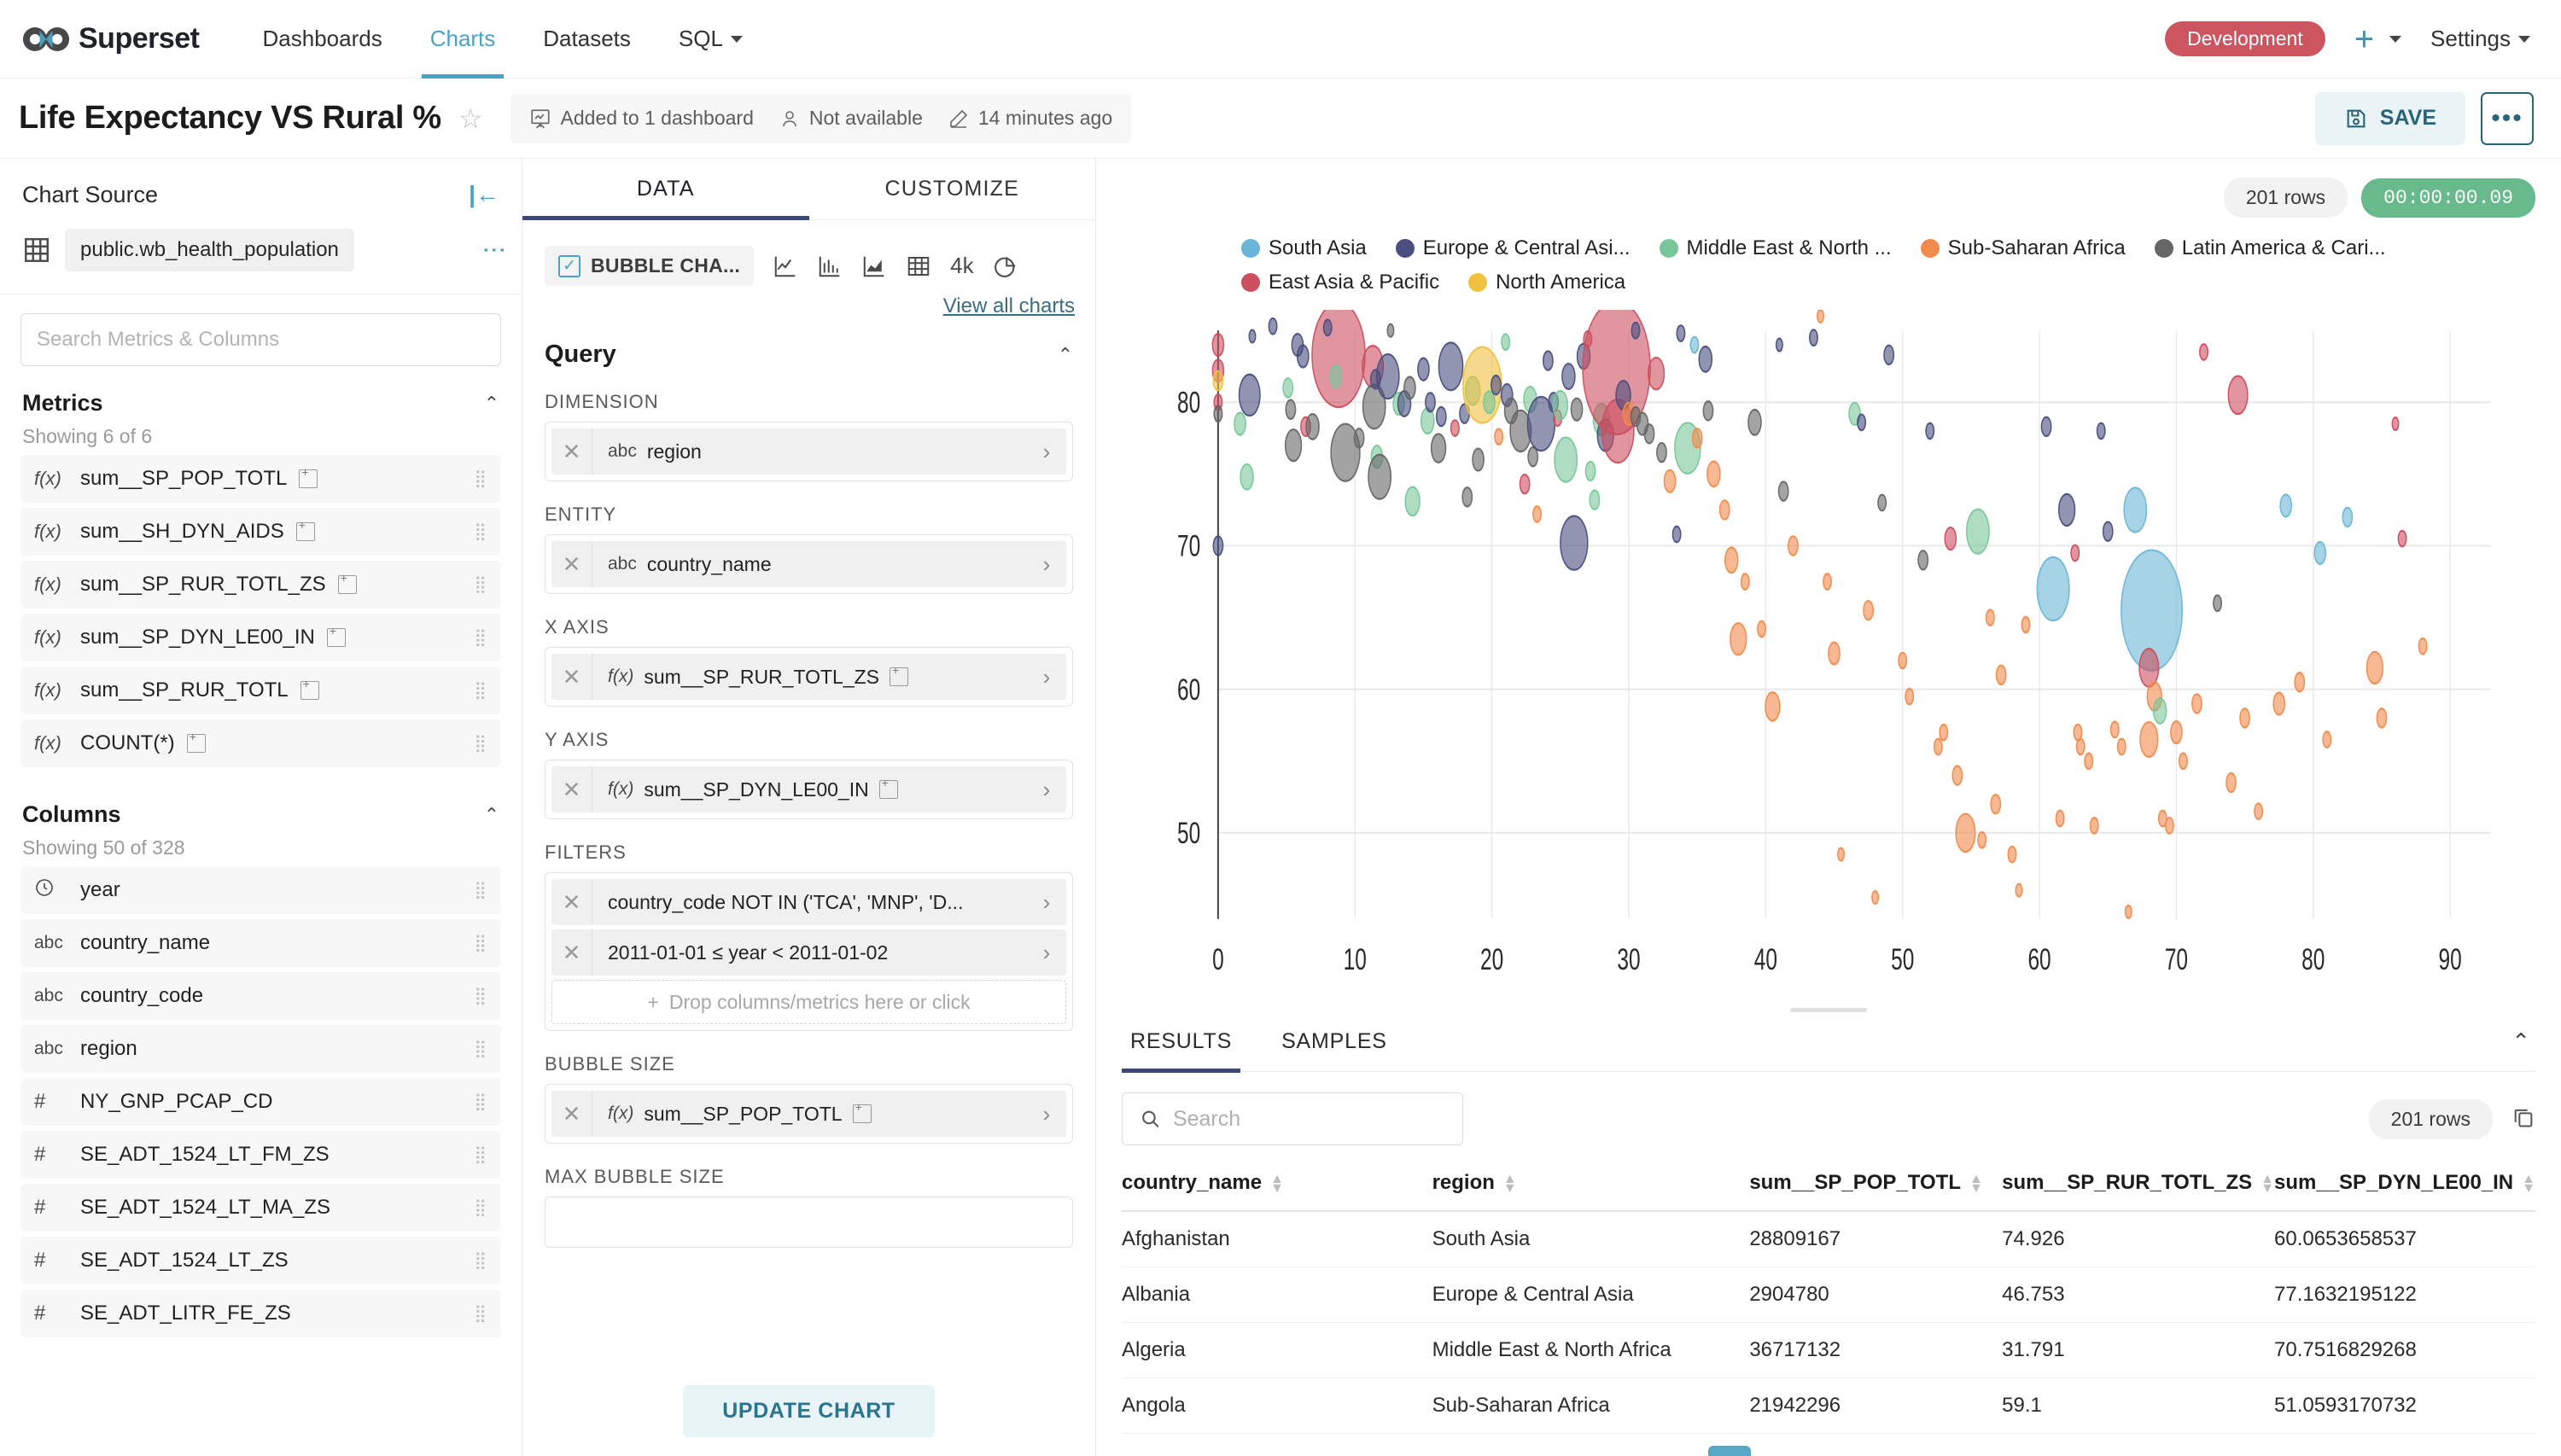  Describe the element at coordinates (809, 677) in the screenshot. I see `control-chip: ✕ f(x) sum__SP_RUR_TOTL_ZS ›` at that location.